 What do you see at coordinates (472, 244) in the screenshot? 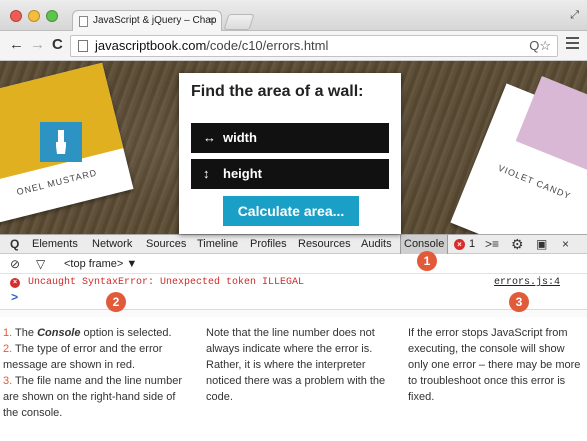
I see `error-count: 1` at bounding box center [472, 244].